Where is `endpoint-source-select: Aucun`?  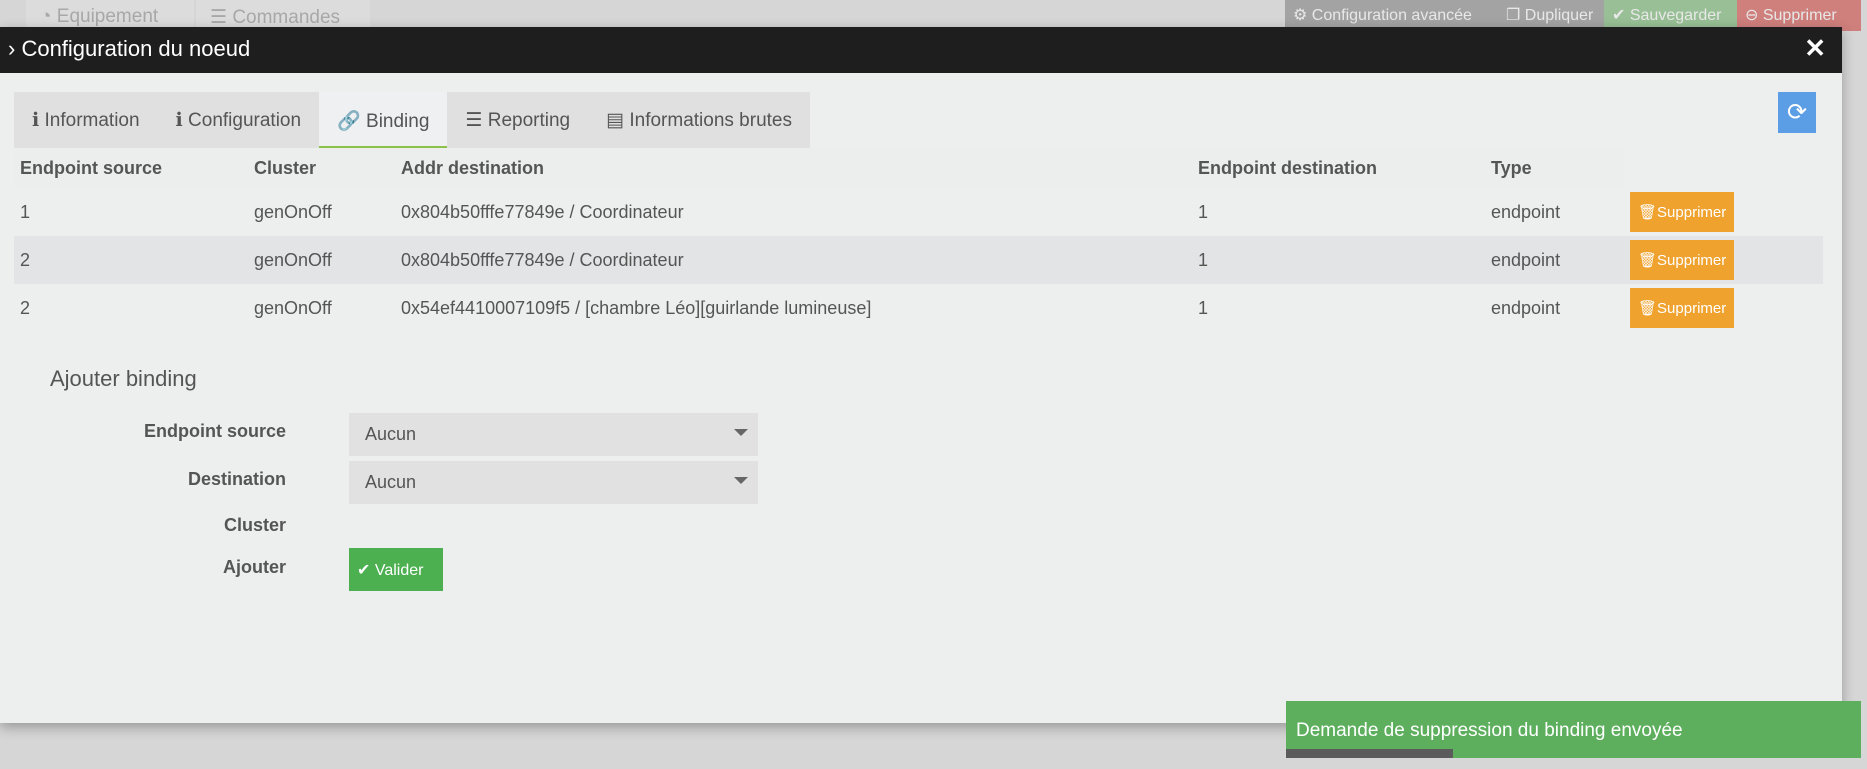 endpoint-source-select: Aucun is located at coordinates (553, 434).